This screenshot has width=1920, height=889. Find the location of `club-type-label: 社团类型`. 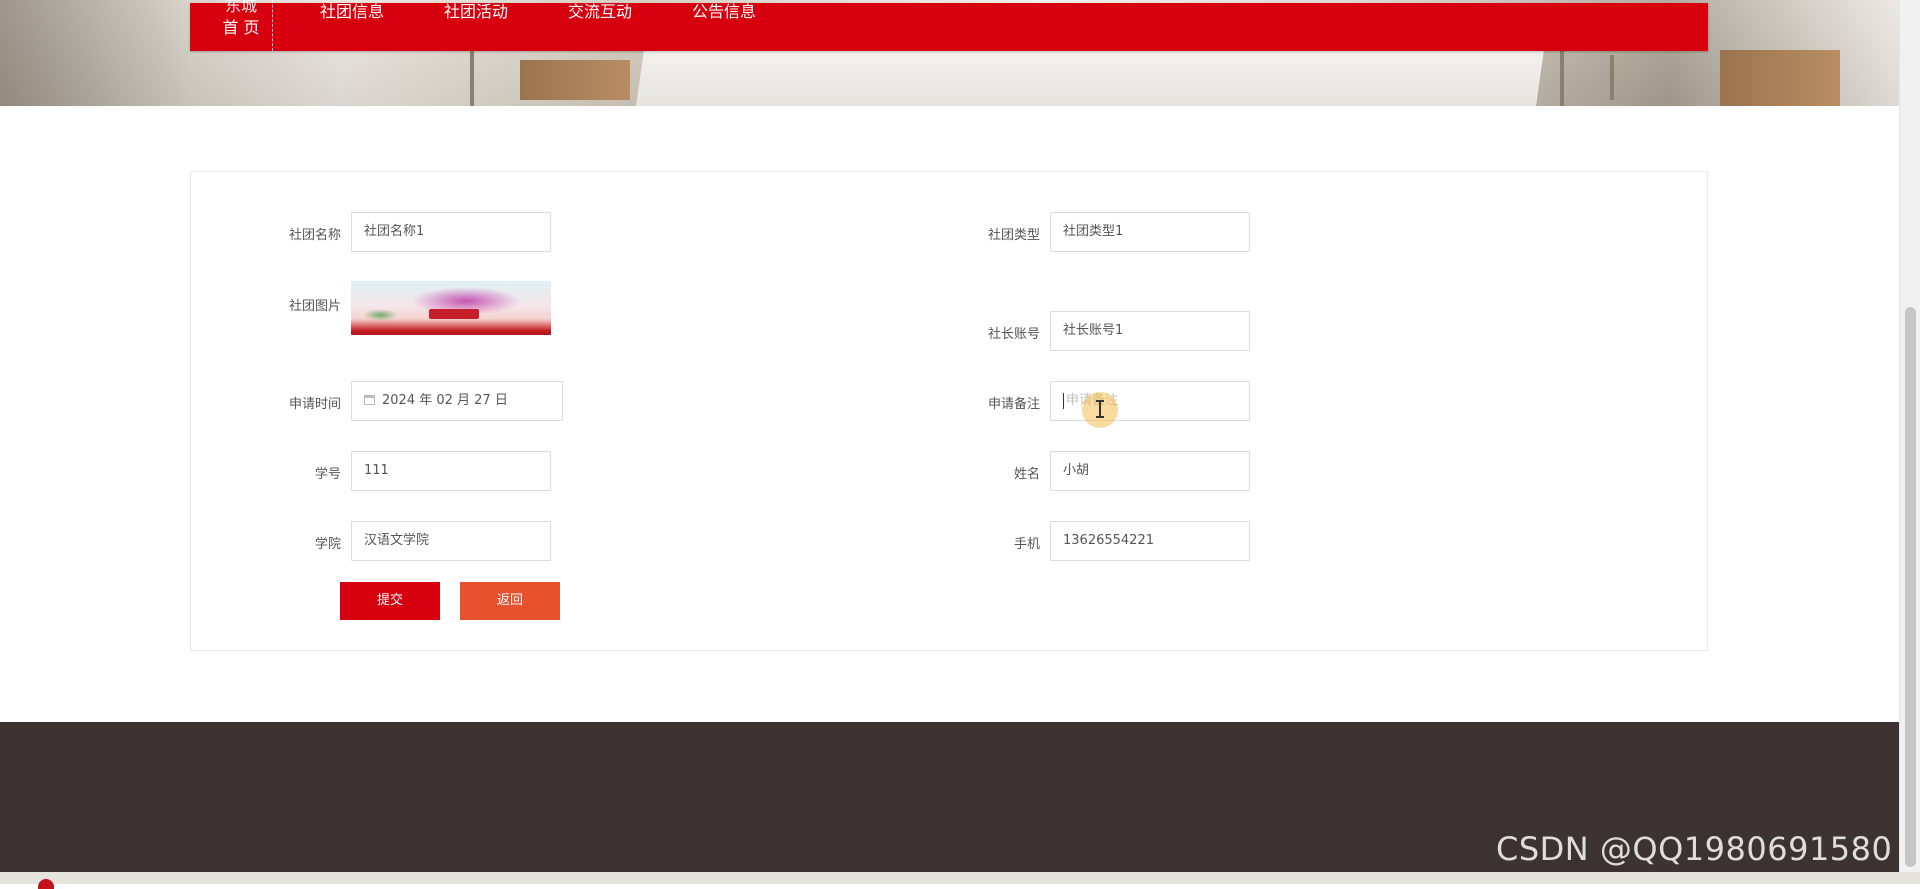

club-type-label: 社团类型 is located at coordinates (1013, 235).